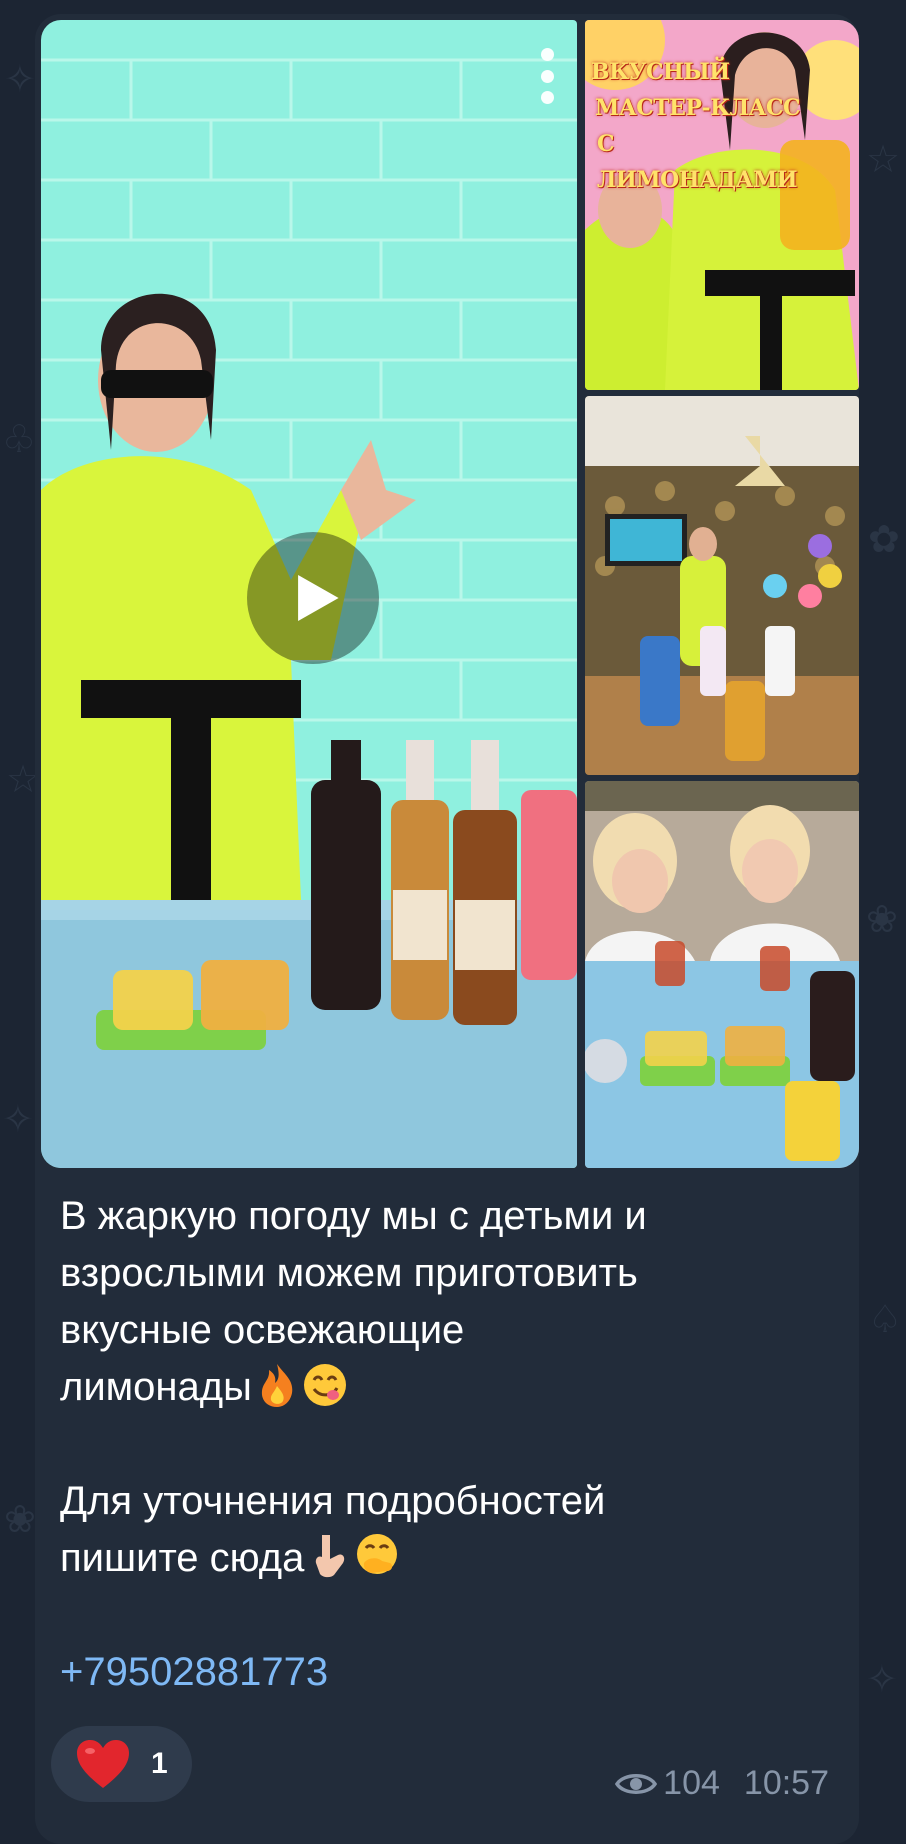 Image resolution: width=906 pixels, height=1844 pixels. Describe the element at coordinates (324, 1385) in the screenshot. I see `yum-face-emoji` at that location.